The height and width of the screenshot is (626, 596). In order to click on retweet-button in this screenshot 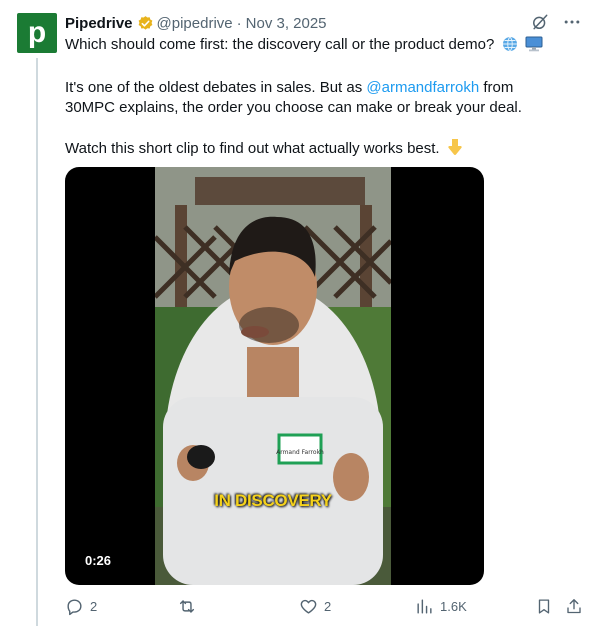, I will do `click(190, 606)`.